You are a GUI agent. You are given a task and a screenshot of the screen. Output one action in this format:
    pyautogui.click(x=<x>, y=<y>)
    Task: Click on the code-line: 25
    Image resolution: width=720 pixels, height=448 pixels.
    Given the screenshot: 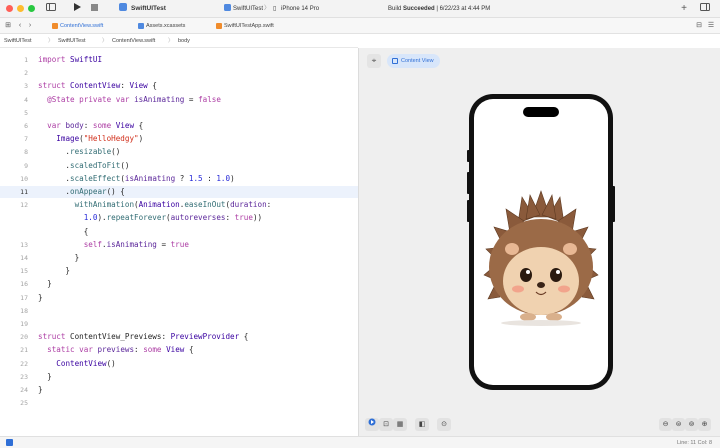 What is the action you would take?
    pyautogui.click(x=179, y=403)
    